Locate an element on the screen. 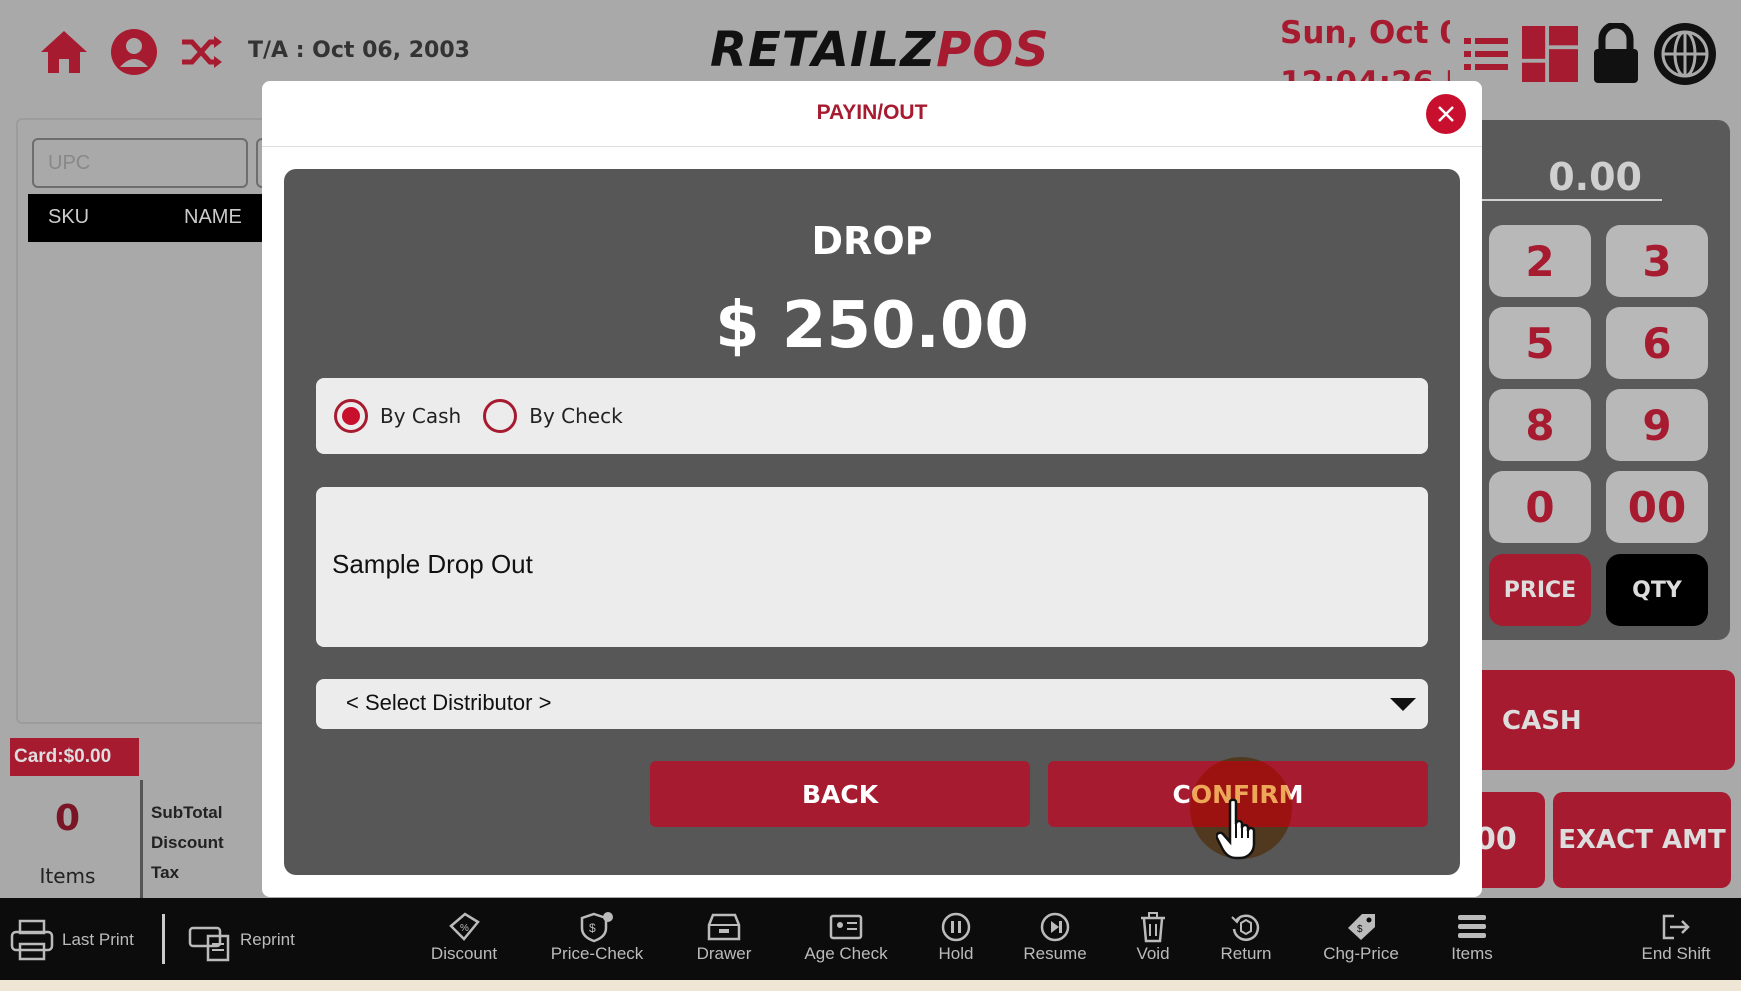 Image resolution: width=1741 pixels, height=991 pixels. id-card-icon is located at coordinates (846, 927).